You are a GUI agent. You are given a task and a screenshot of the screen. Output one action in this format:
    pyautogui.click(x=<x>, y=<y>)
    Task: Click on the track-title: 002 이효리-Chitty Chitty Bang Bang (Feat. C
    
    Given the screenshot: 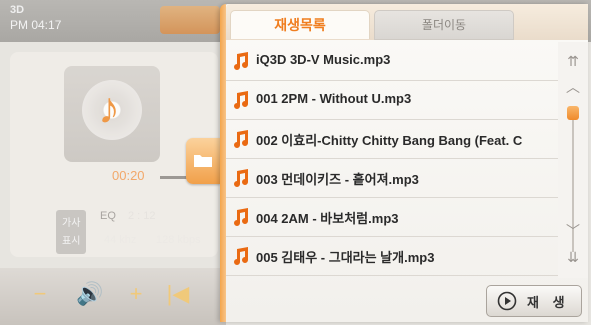 What is the action you would take?
    pyautogui.click(x=389, y=140)
    